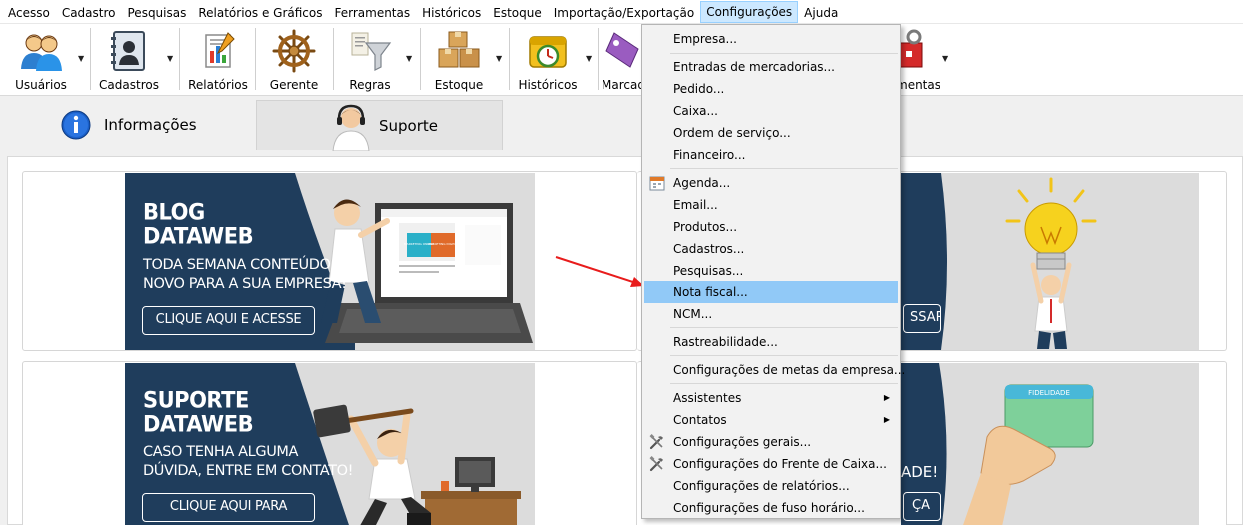 The height and width of the screenshot is (525, 1243). I want to click on suporte-subtitle-line1: CASO TENHA ALGUMA, so click(221, 452).